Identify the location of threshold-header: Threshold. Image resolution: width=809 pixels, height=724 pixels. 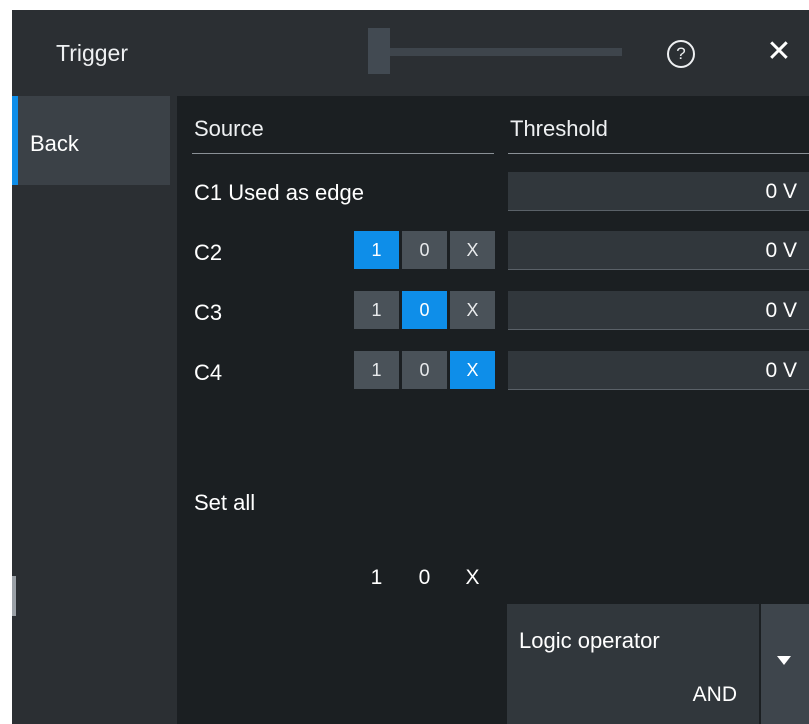
(559, 128).